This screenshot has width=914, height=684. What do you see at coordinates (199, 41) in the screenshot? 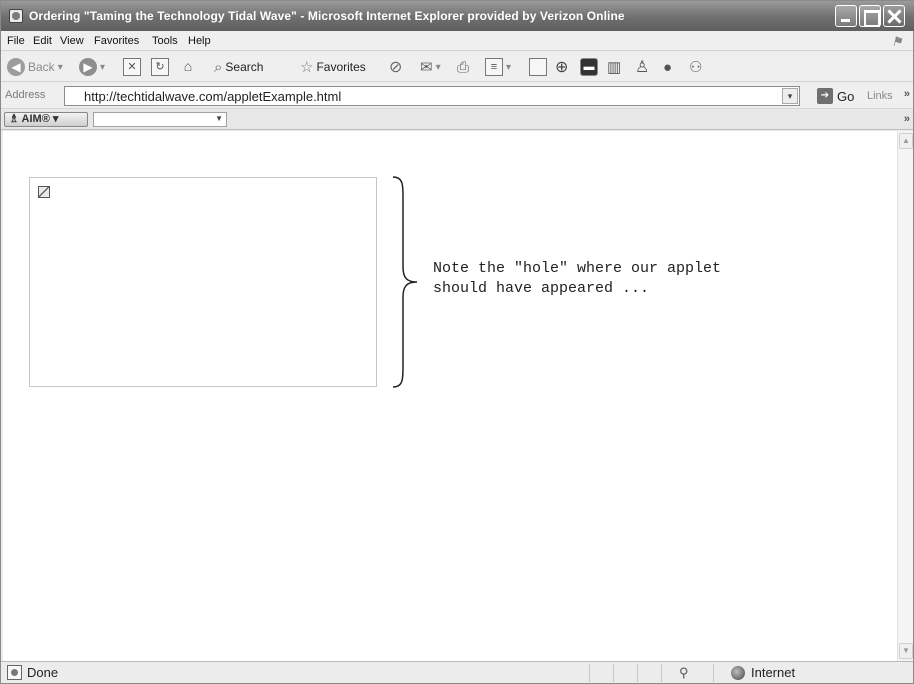
I see `menu-help: Help` at bounding box center [199, 41].